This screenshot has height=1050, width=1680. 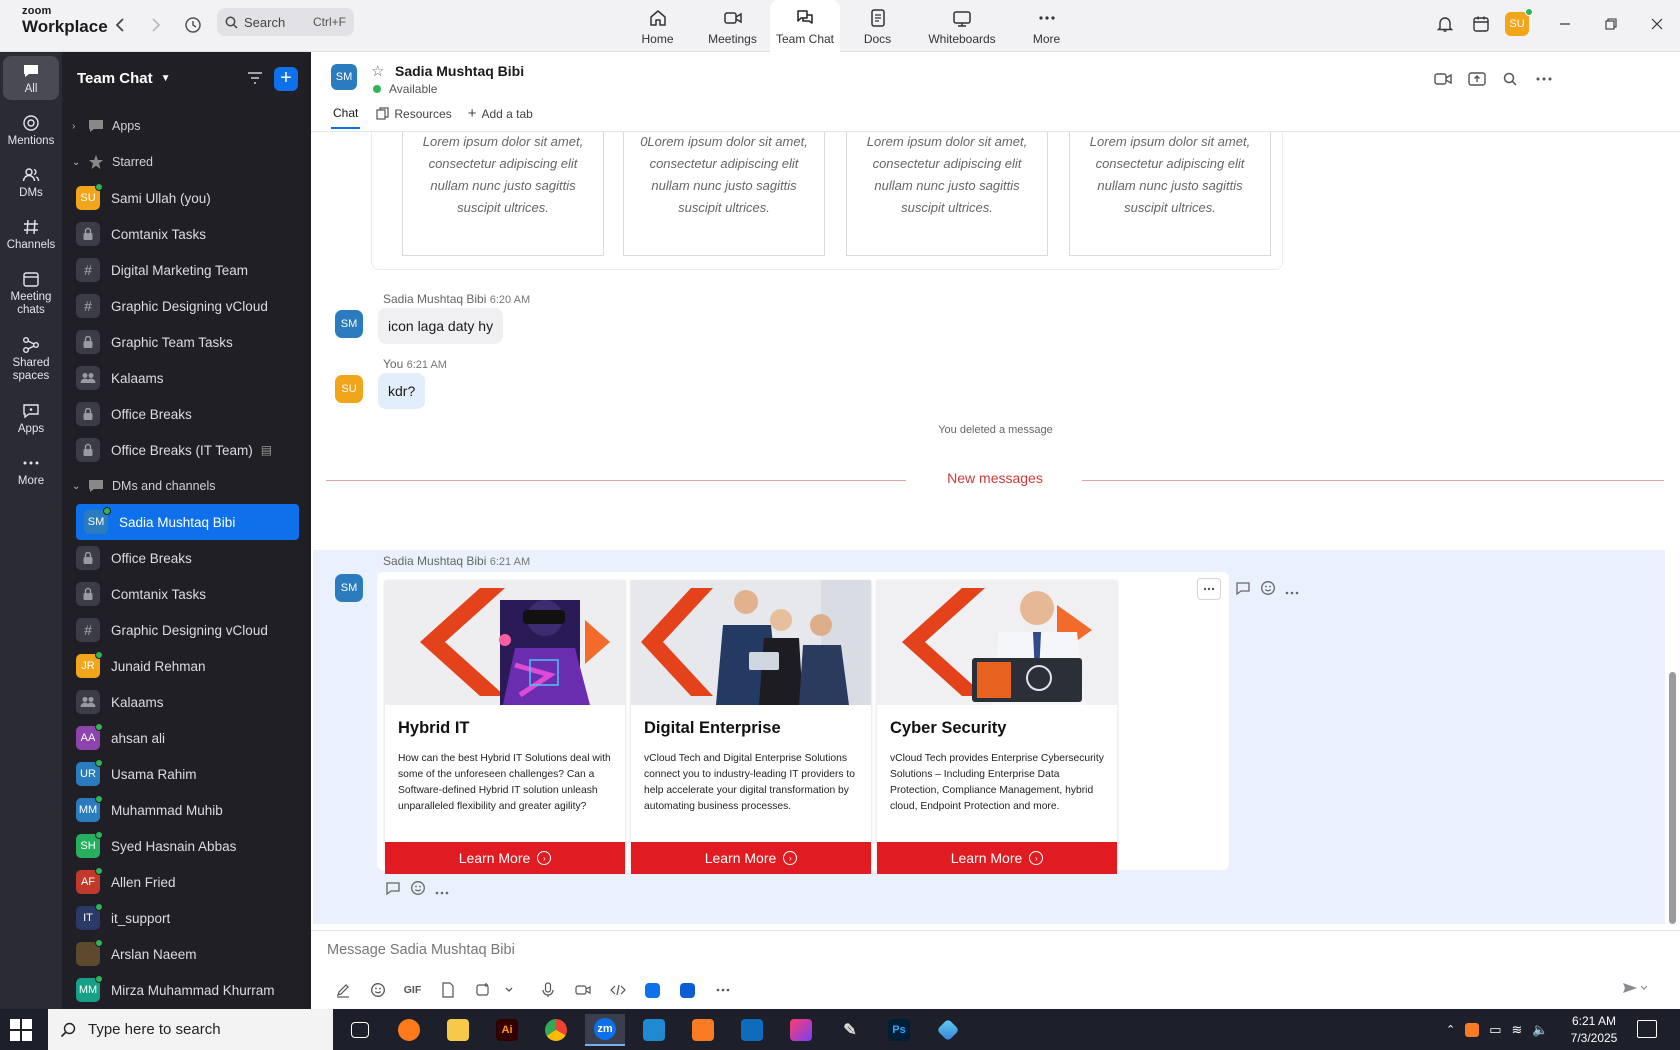 What do you see at coordinates (186, 162) in the screenshot?
I see `section-starred: ⌄ Starred` at bounding box center [186, 162].